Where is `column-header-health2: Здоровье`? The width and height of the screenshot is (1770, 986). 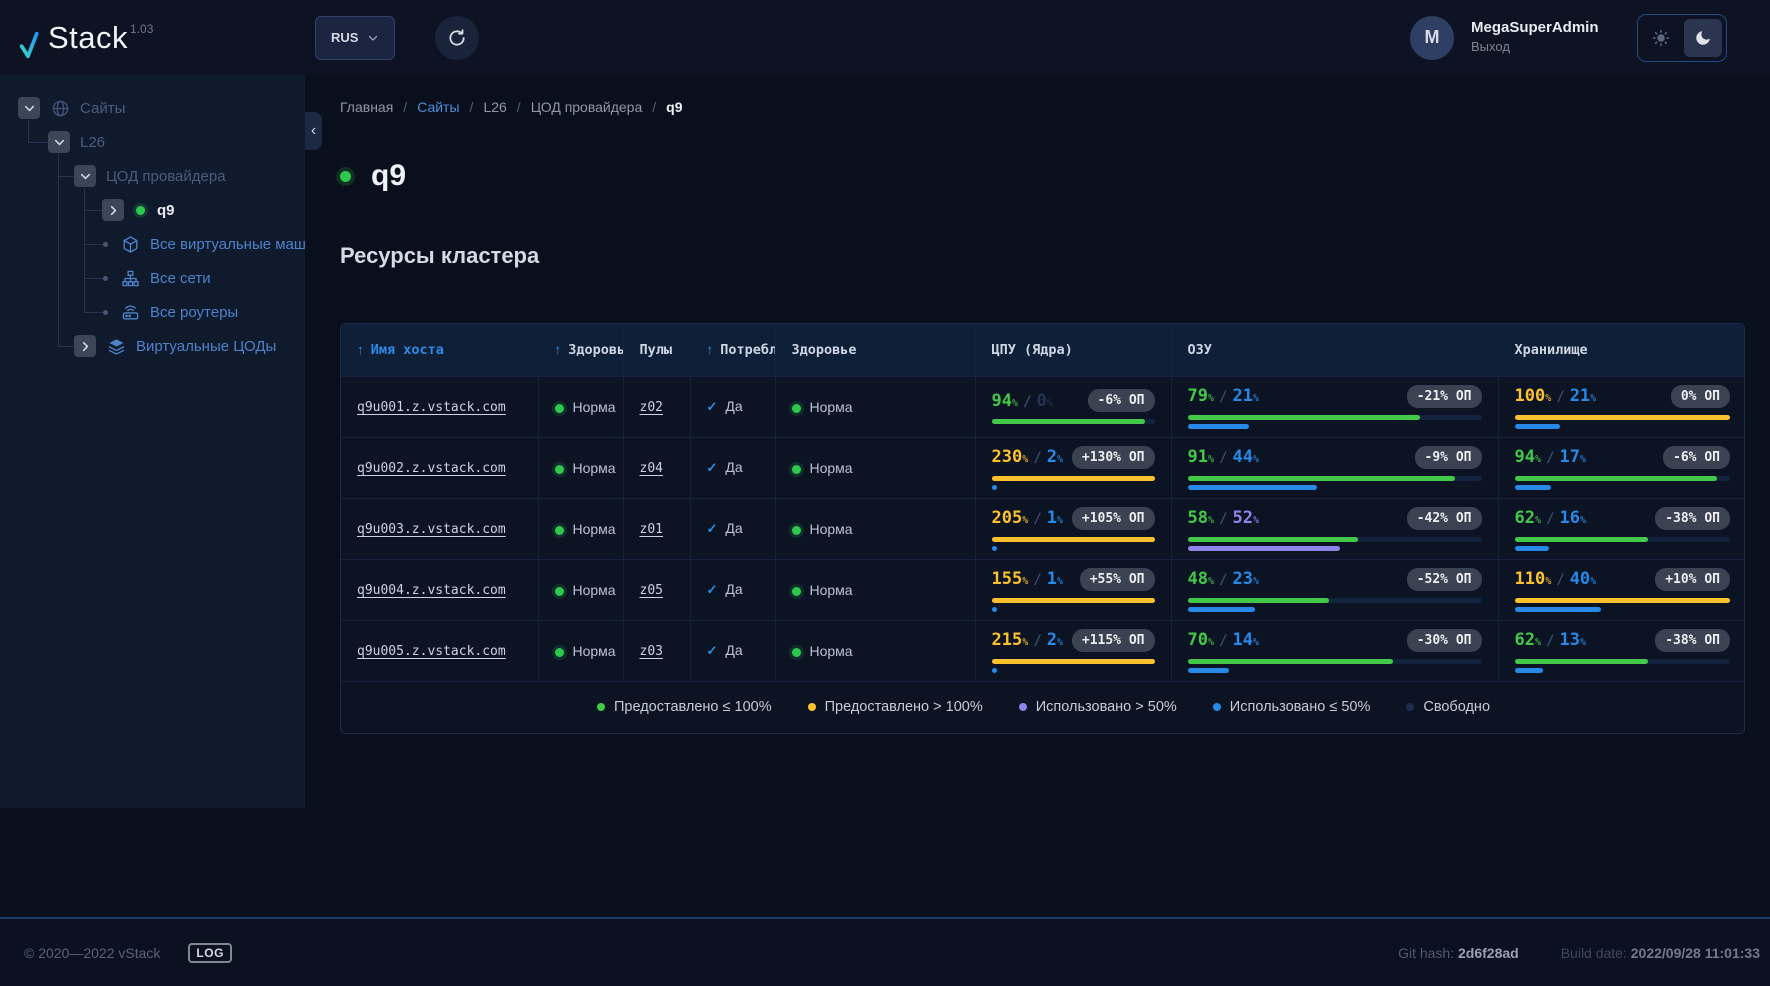 column-header-health2: Здоровье is located at coordinates (874, 350).